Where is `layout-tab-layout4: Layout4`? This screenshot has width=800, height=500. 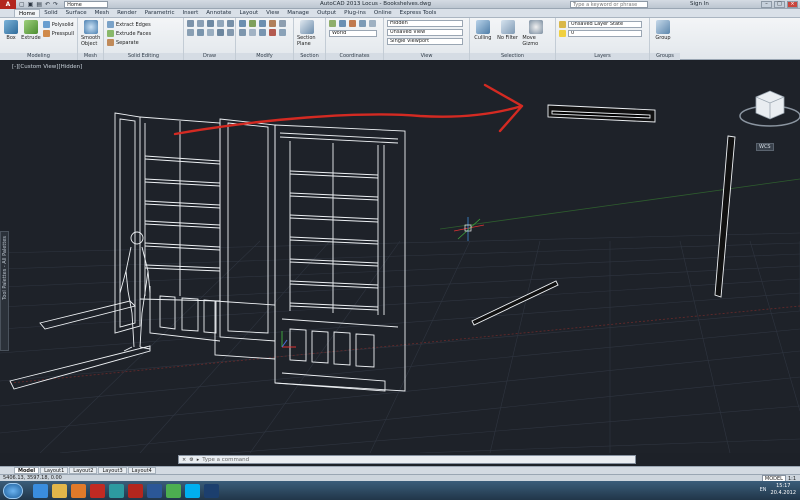 layout-tab-layout4: Layout4 is located at coordinates (141, 470).